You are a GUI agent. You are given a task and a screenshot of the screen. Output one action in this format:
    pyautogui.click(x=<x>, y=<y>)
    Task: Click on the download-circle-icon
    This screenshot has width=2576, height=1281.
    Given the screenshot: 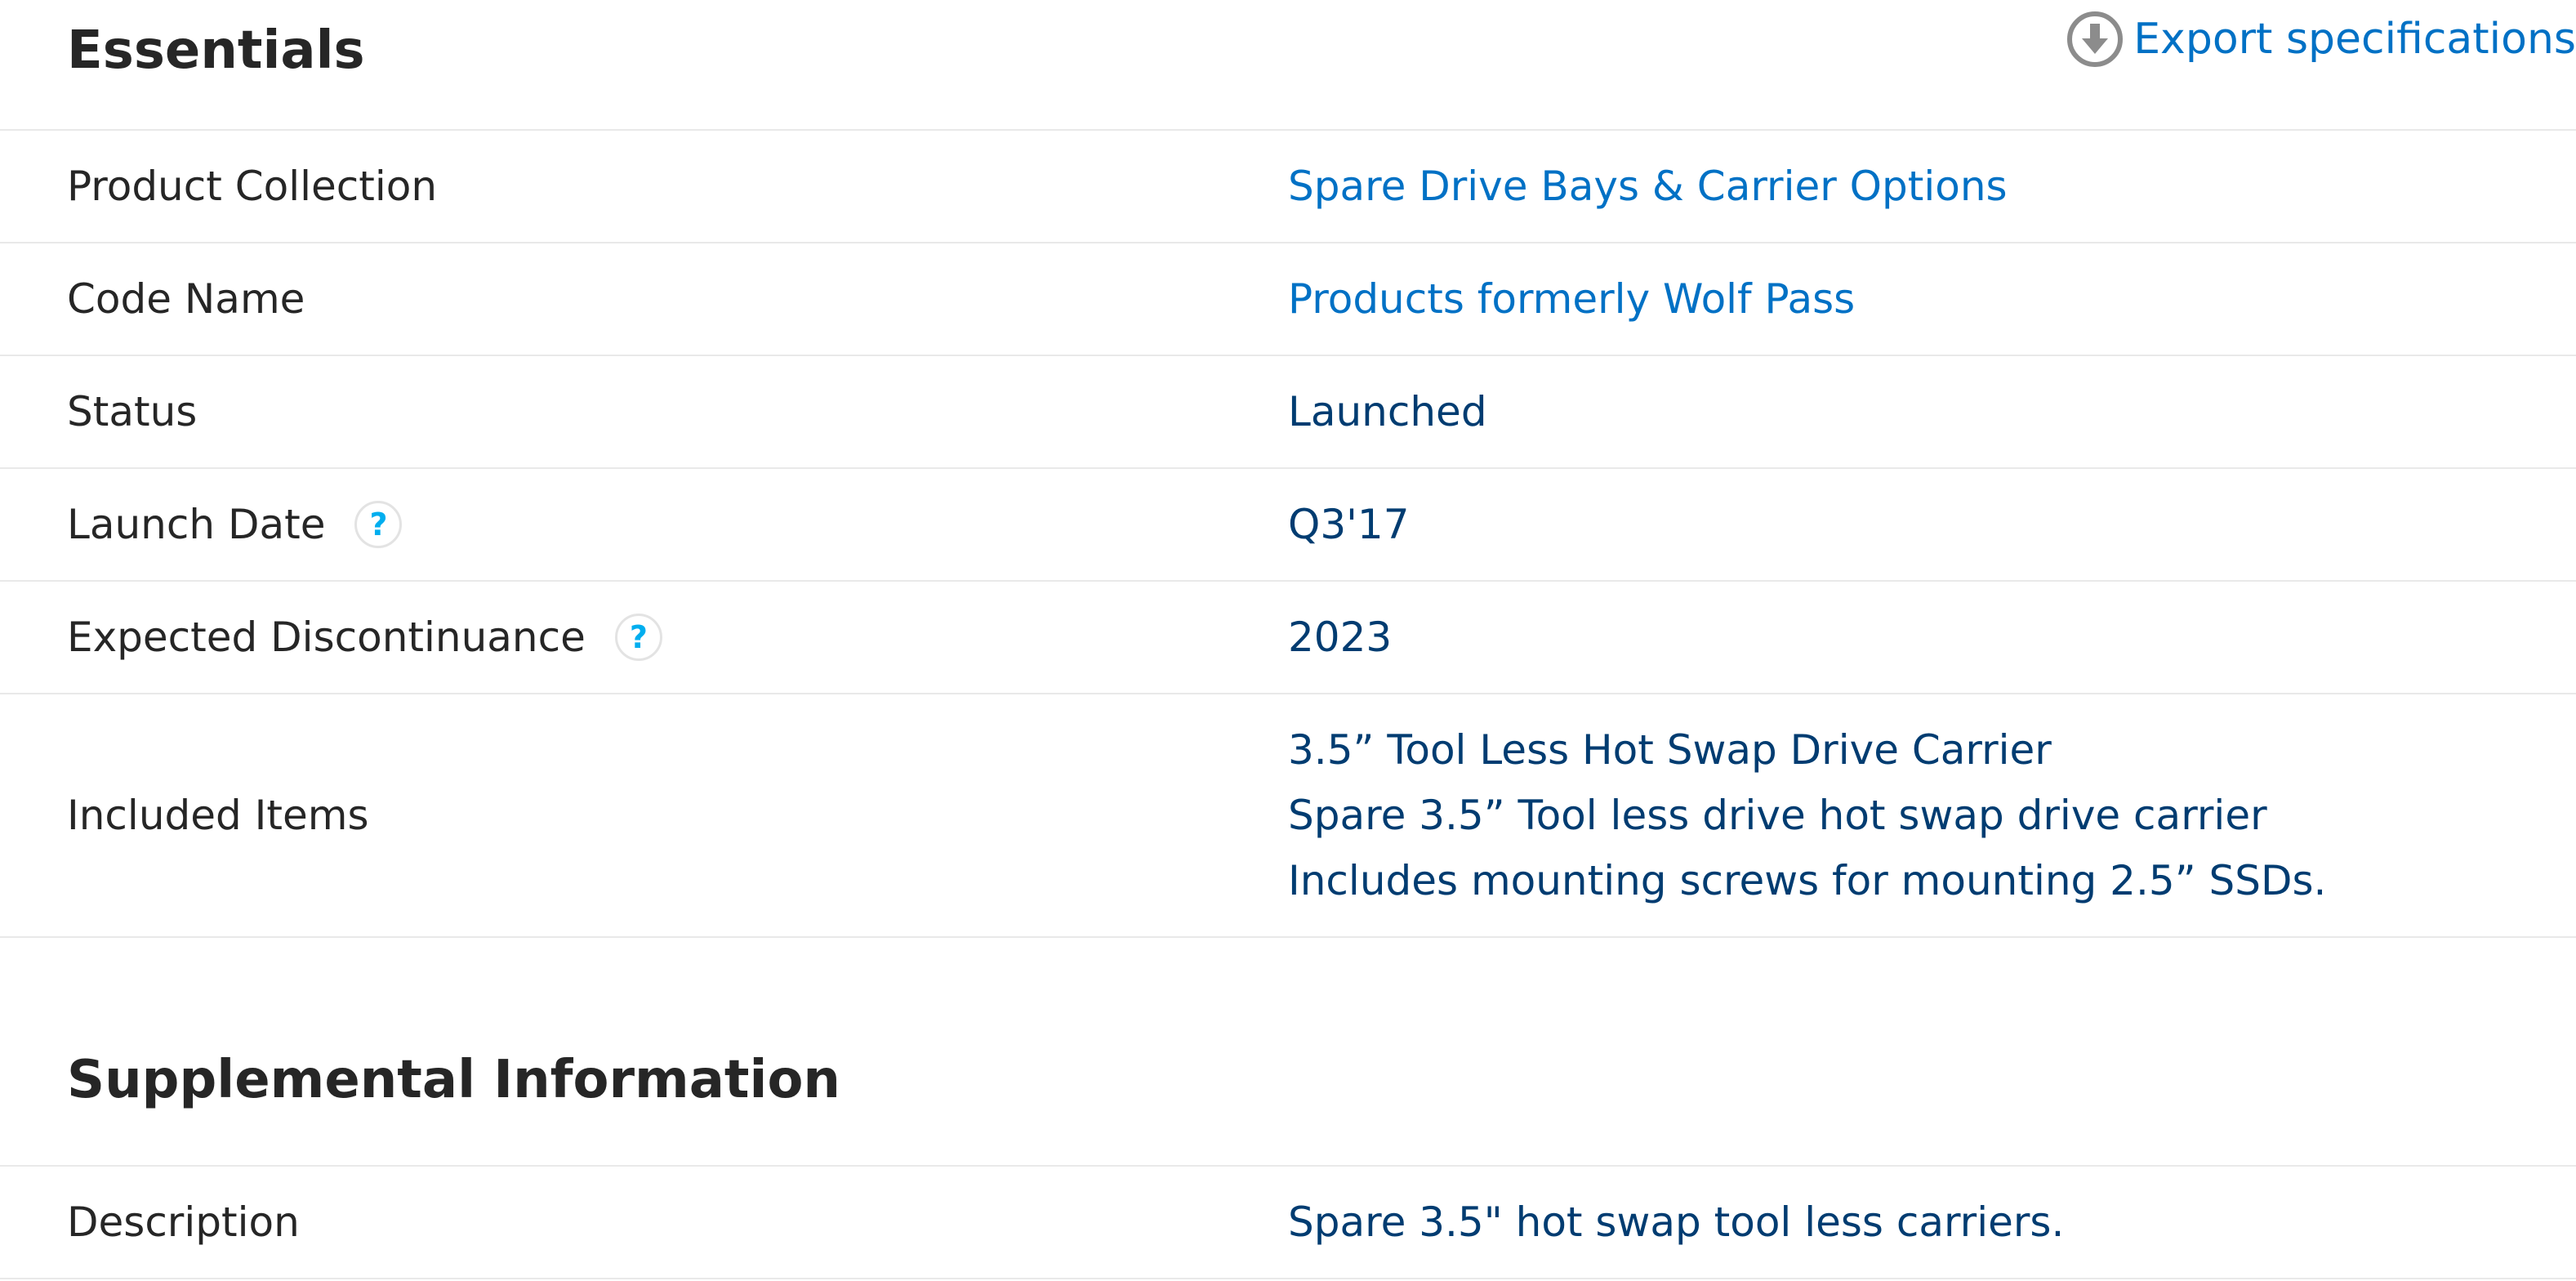 What is the action you would take?
    pyautogui.click(x=2095, y=39)
    